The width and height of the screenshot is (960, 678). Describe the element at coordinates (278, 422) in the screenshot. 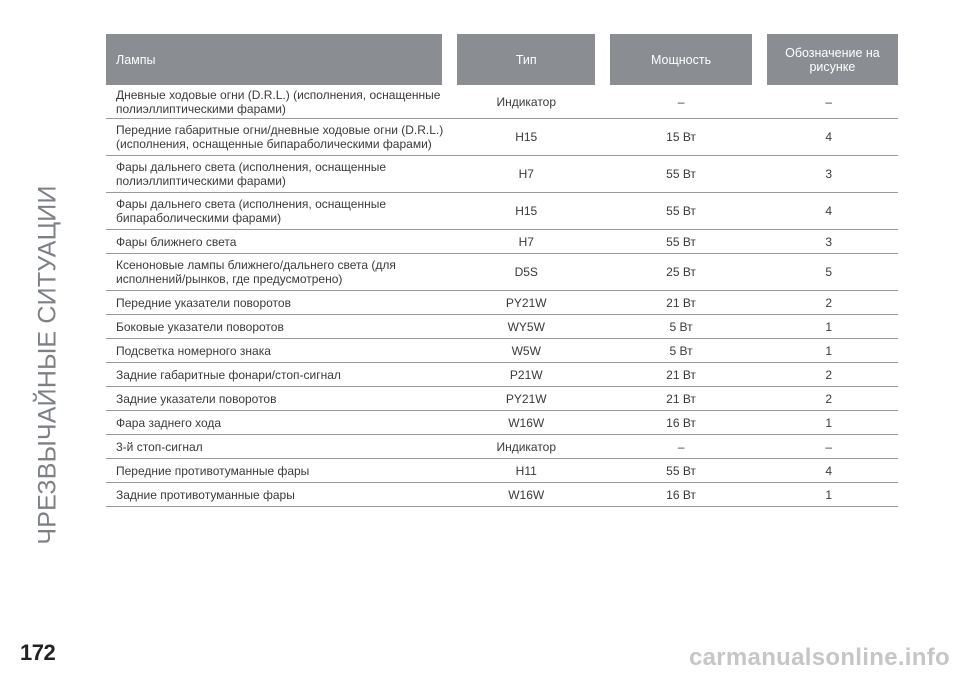

I see `lamp-name: Фара заднего хода` at that location.